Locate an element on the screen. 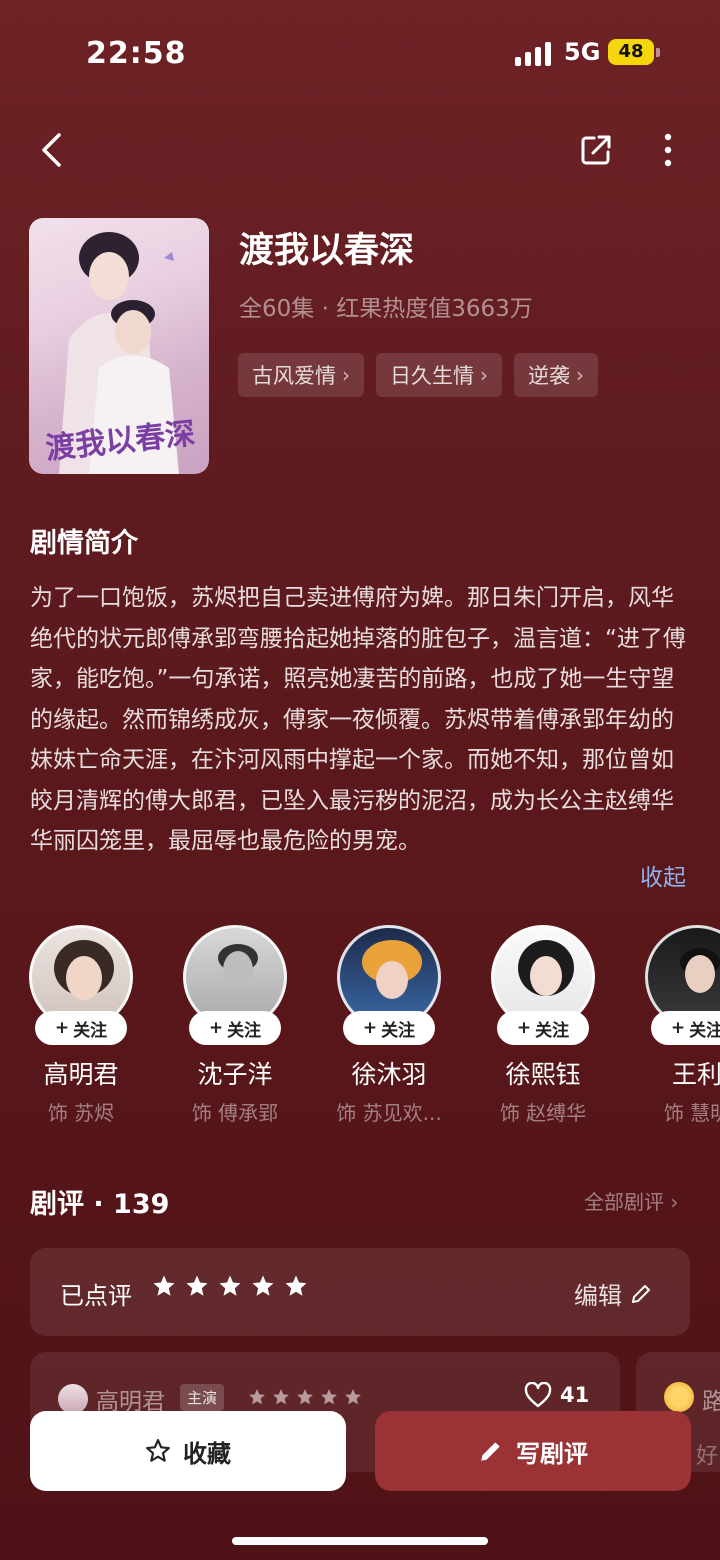 The height and width of the screenshot is (1560, 720). cast-role: 饰 傅承郢 is located at coordinates (235, 1113).